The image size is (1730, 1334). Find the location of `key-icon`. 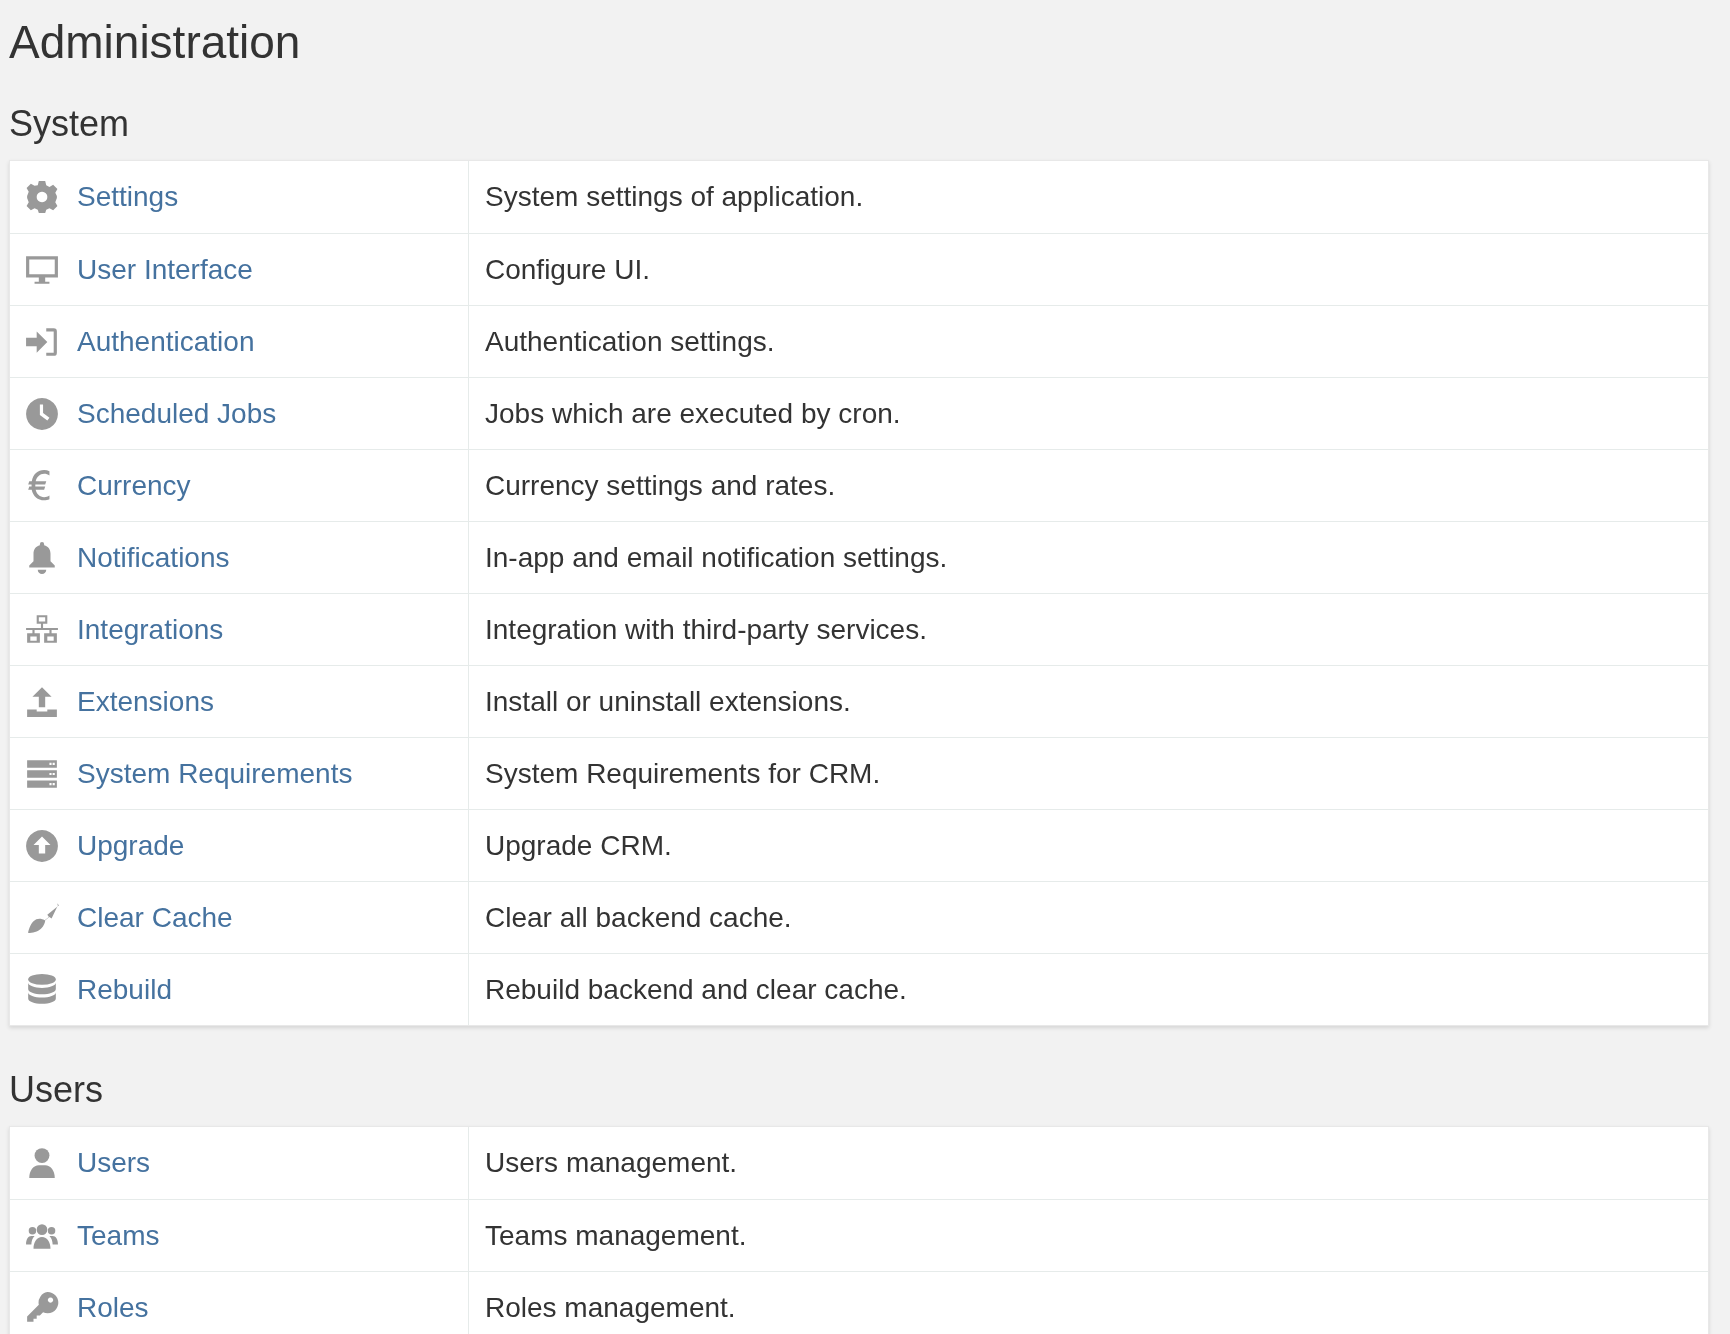

key-icon is located at coordinates (42, 1307).